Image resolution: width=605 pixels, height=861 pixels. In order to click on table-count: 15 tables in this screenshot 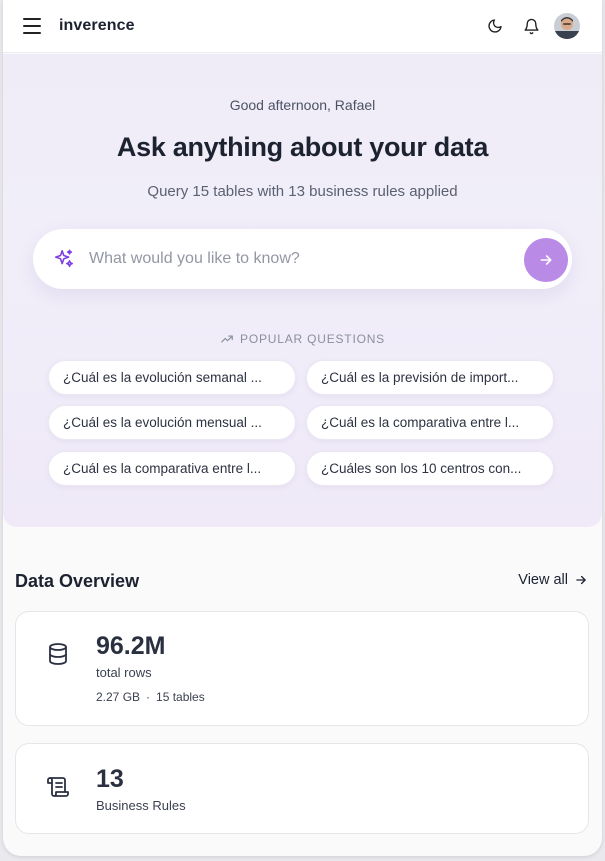, I will do `click(180, 697)`.